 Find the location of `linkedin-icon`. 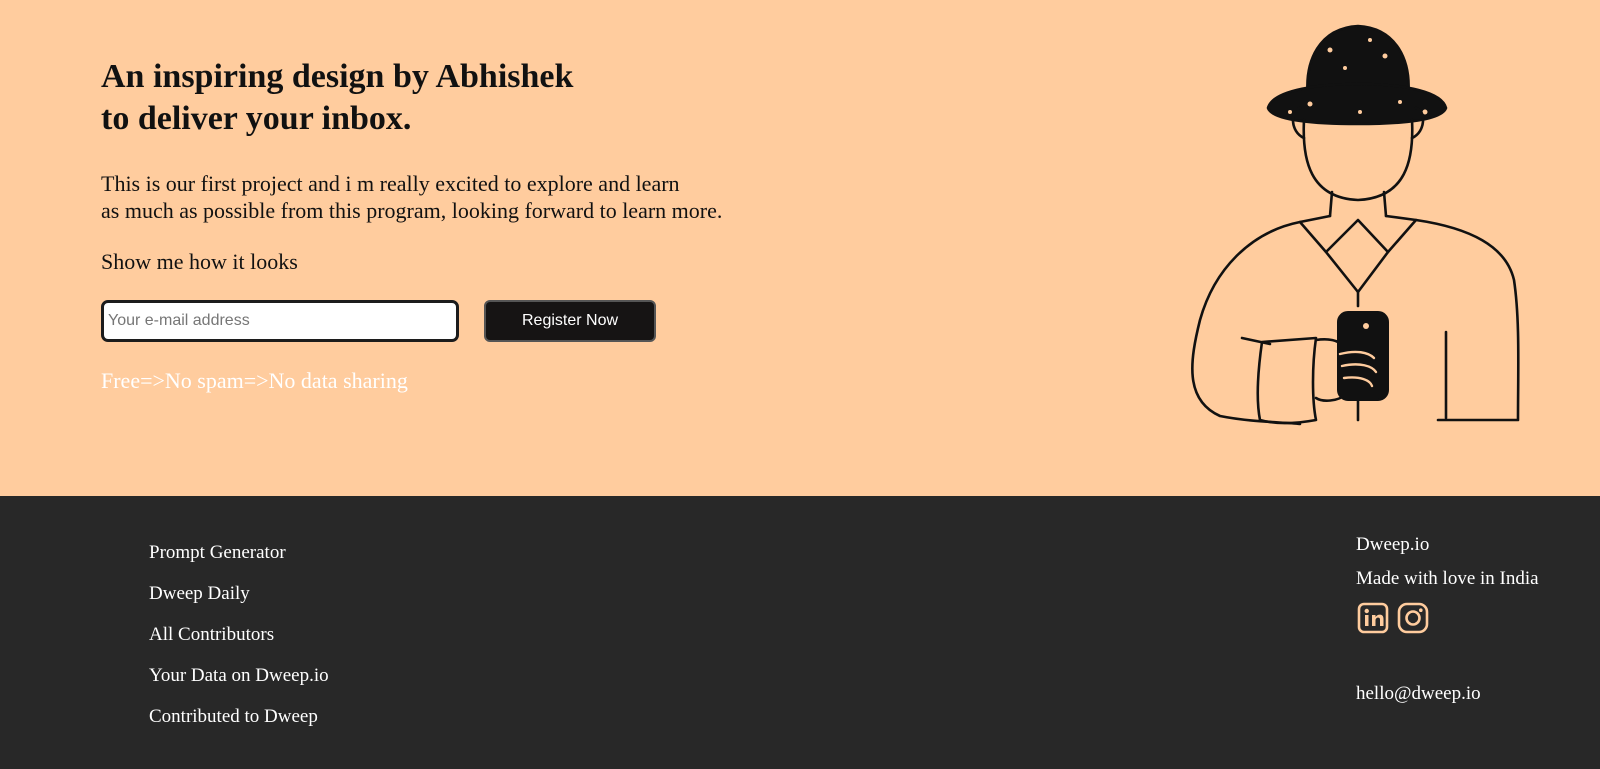

linkedin-icon is located at coordinates (1373, 618).